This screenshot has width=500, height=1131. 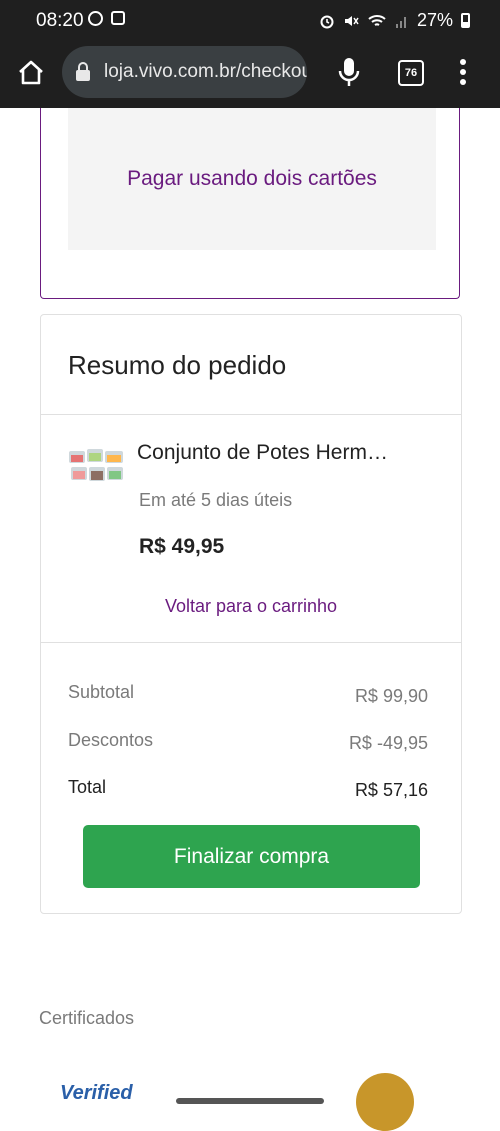 What do you see at coordinates (465, 20) in the screenshot?
I see `battery-icon` at bounding box center [465, 20].